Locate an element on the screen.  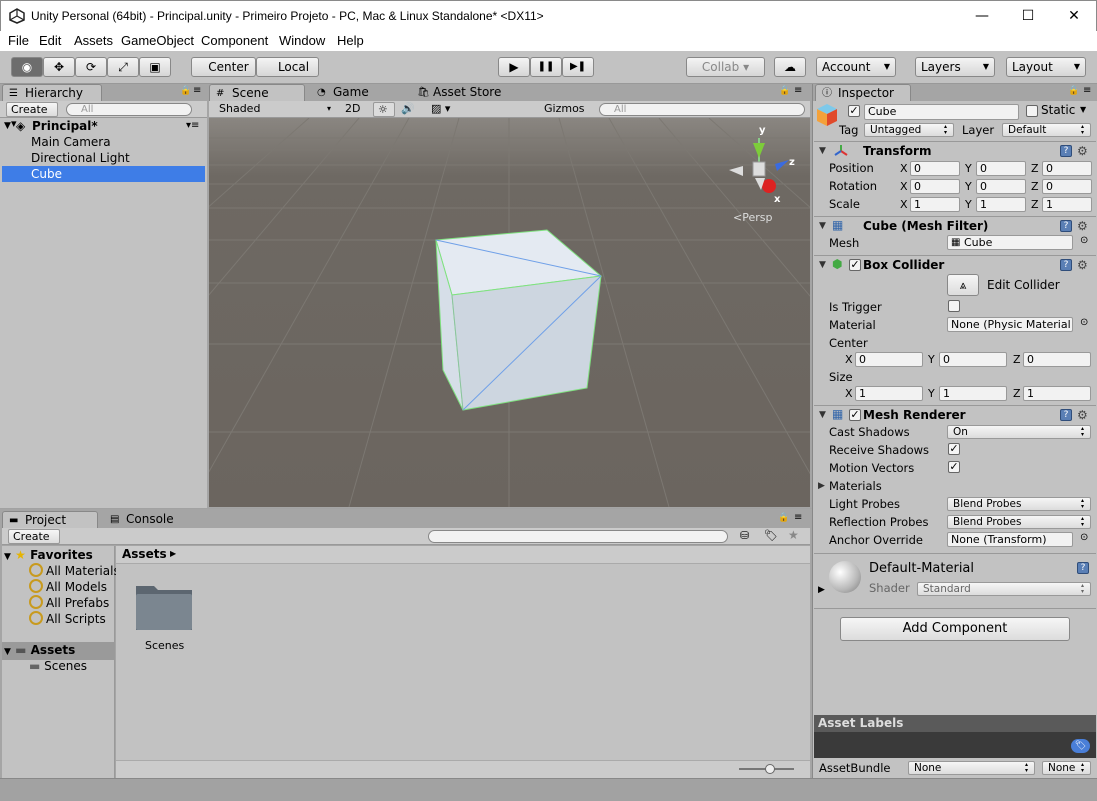
folder-icon is located at coordinates (164, 607).